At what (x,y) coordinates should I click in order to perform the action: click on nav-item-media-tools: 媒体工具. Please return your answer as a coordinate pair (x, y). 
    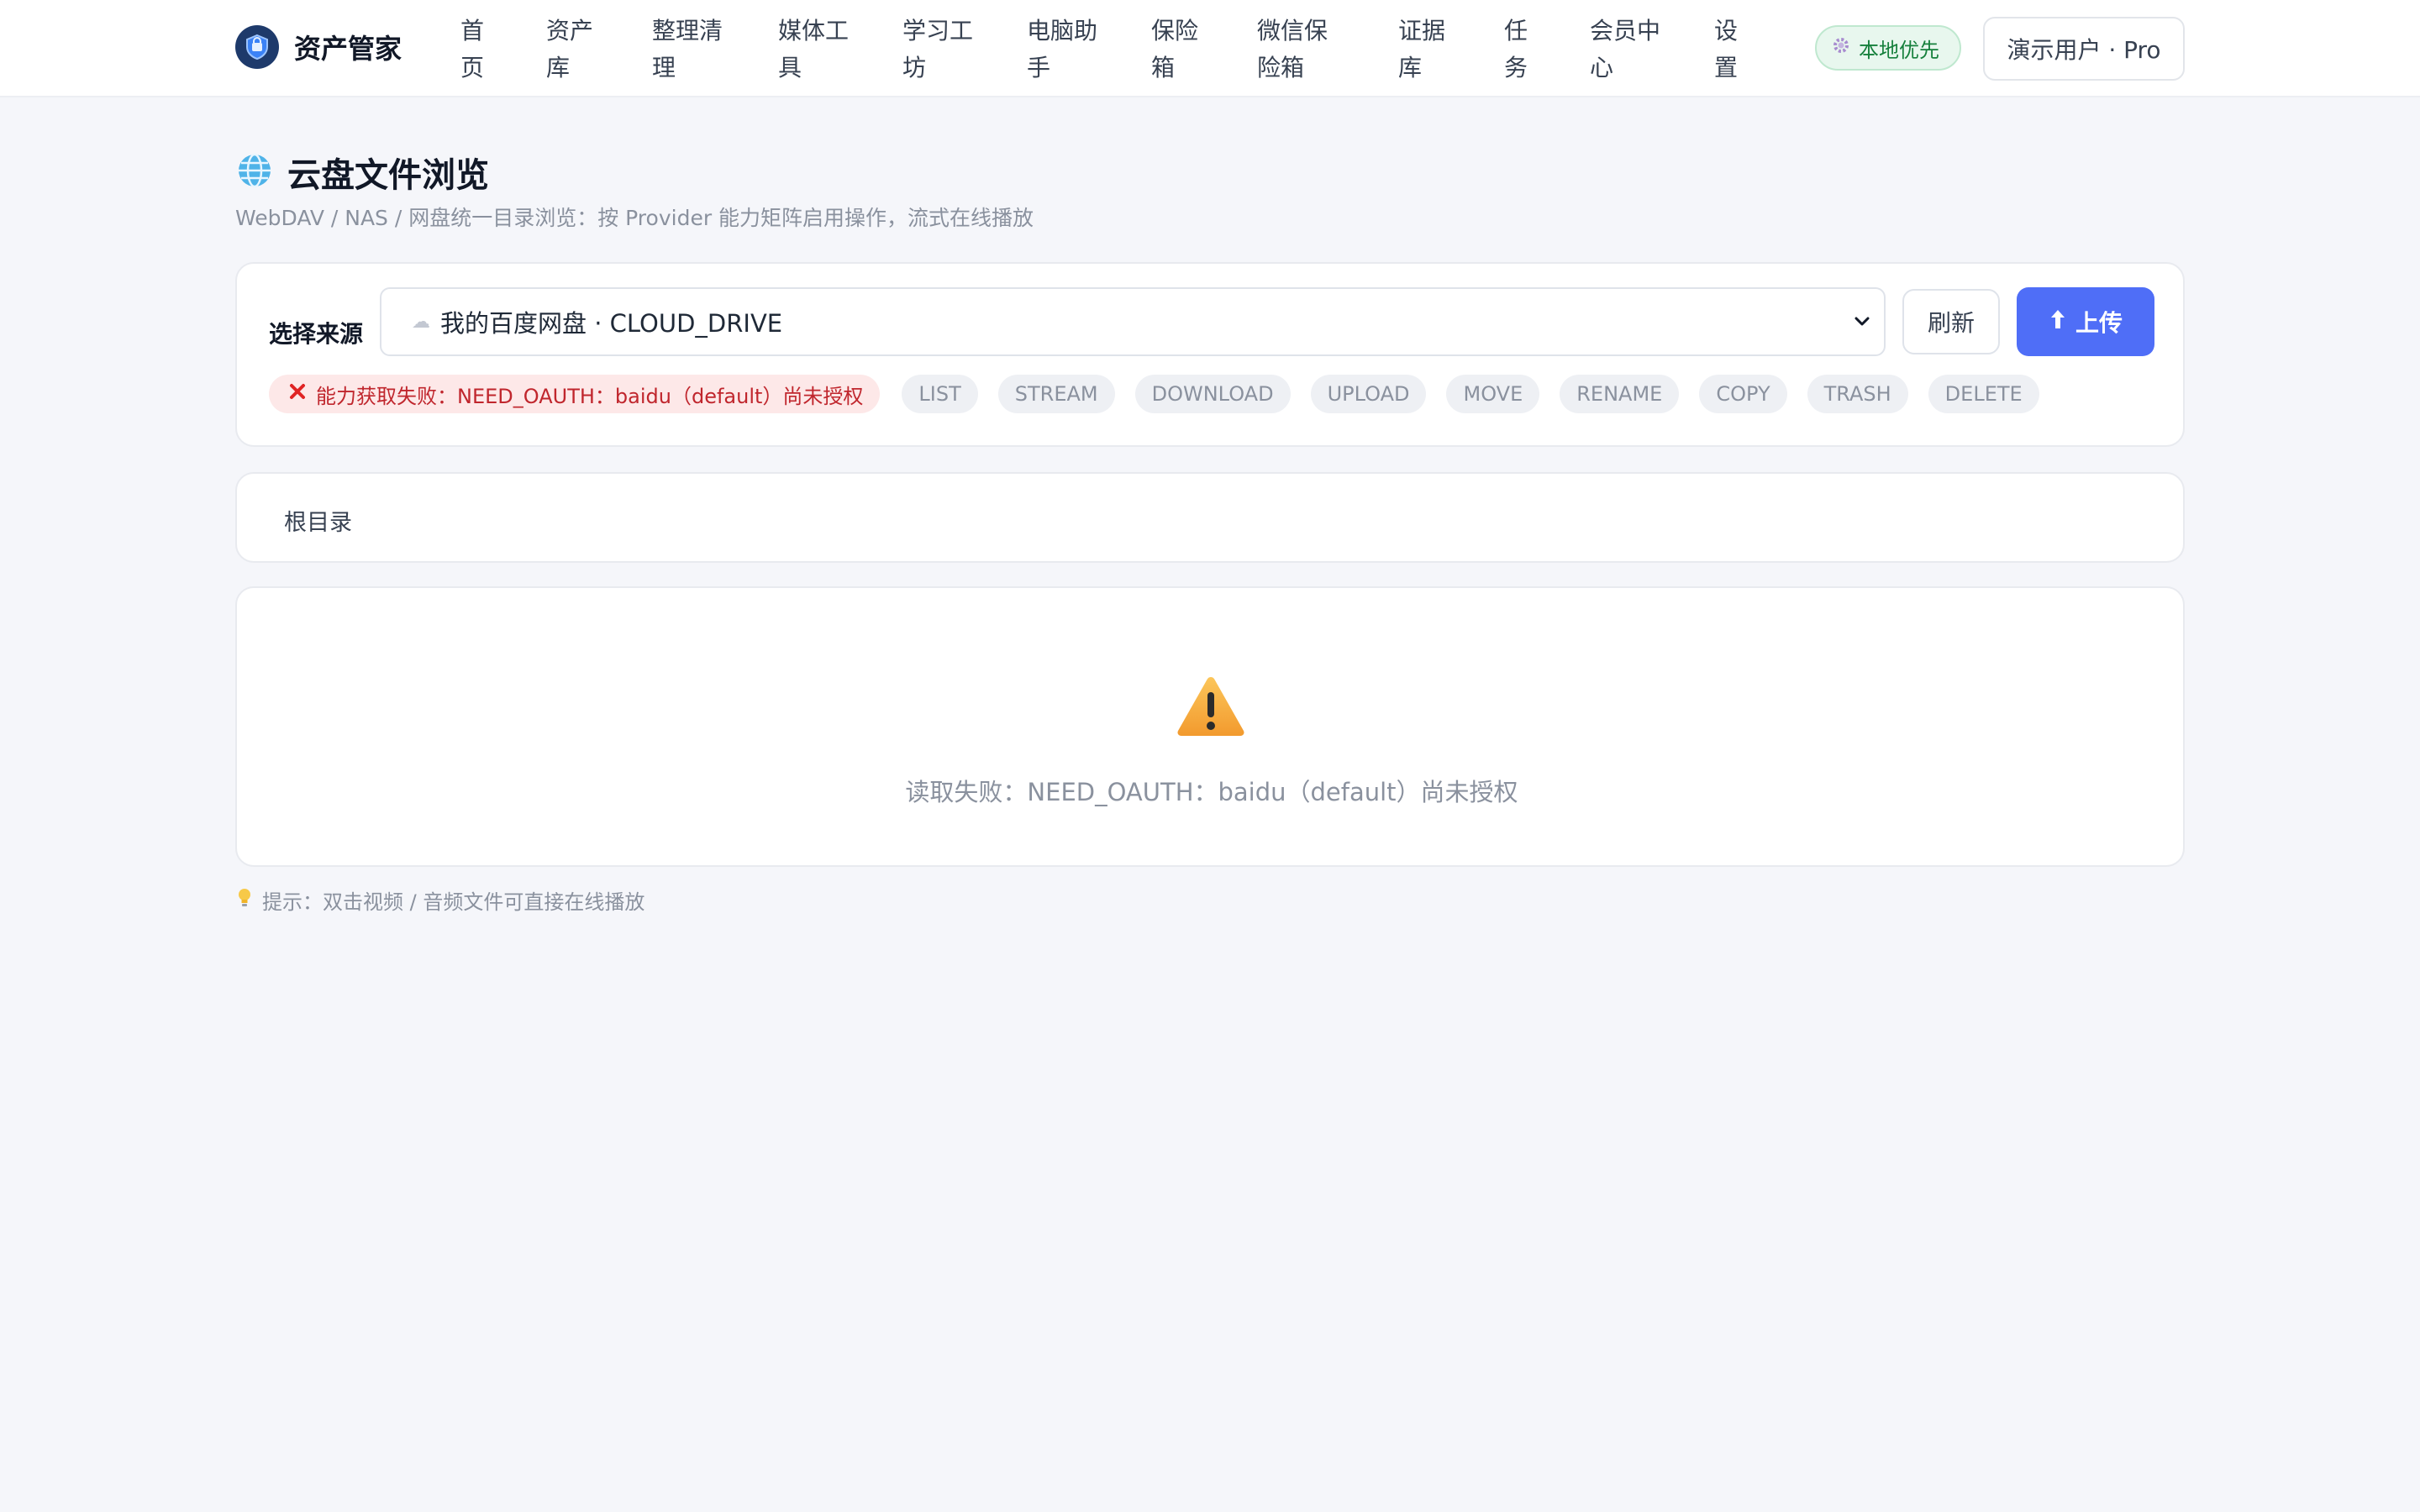
    Looking at the image, I should click on (816, 50).